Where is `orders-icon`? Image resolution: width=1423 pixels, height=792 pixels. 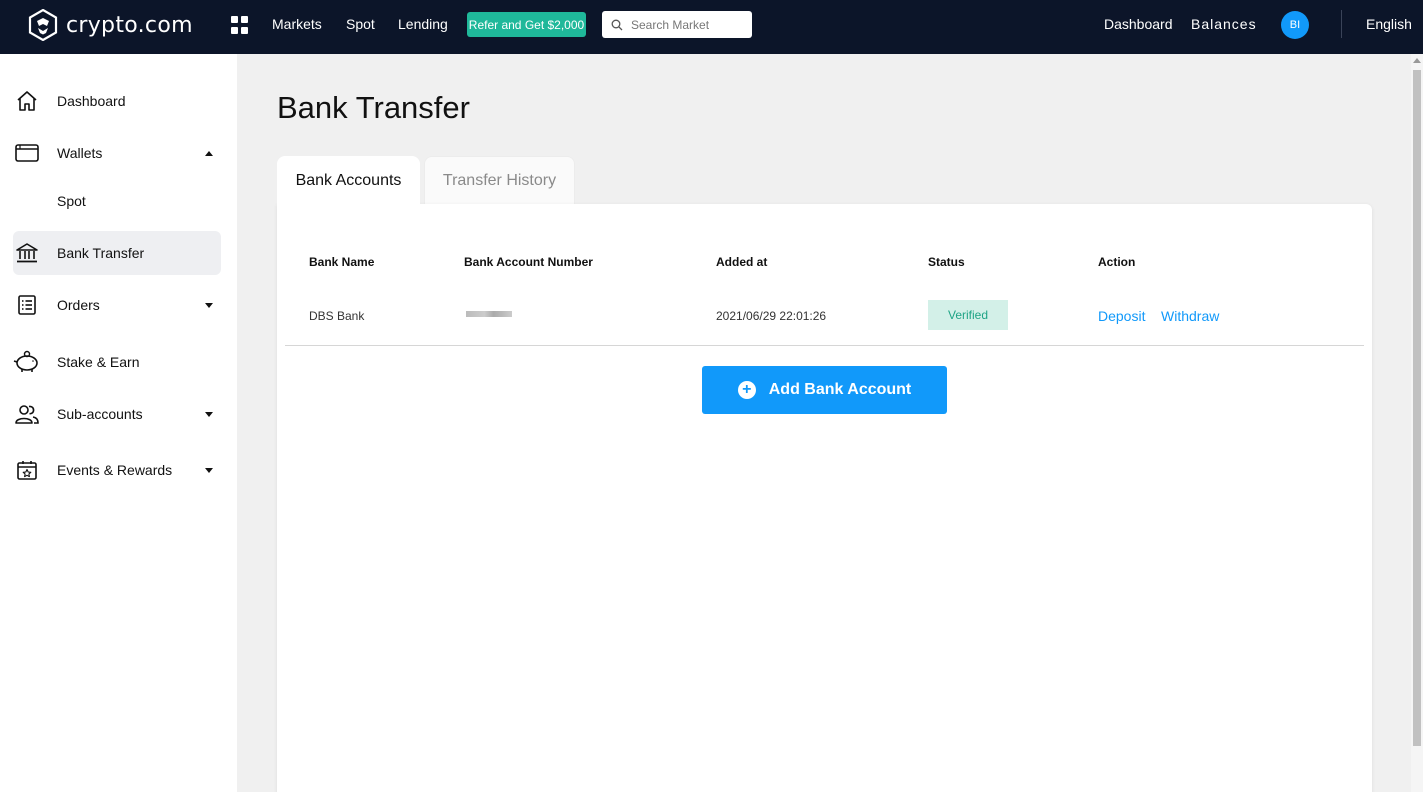
orders-icon is located at coordinates (27, 305).